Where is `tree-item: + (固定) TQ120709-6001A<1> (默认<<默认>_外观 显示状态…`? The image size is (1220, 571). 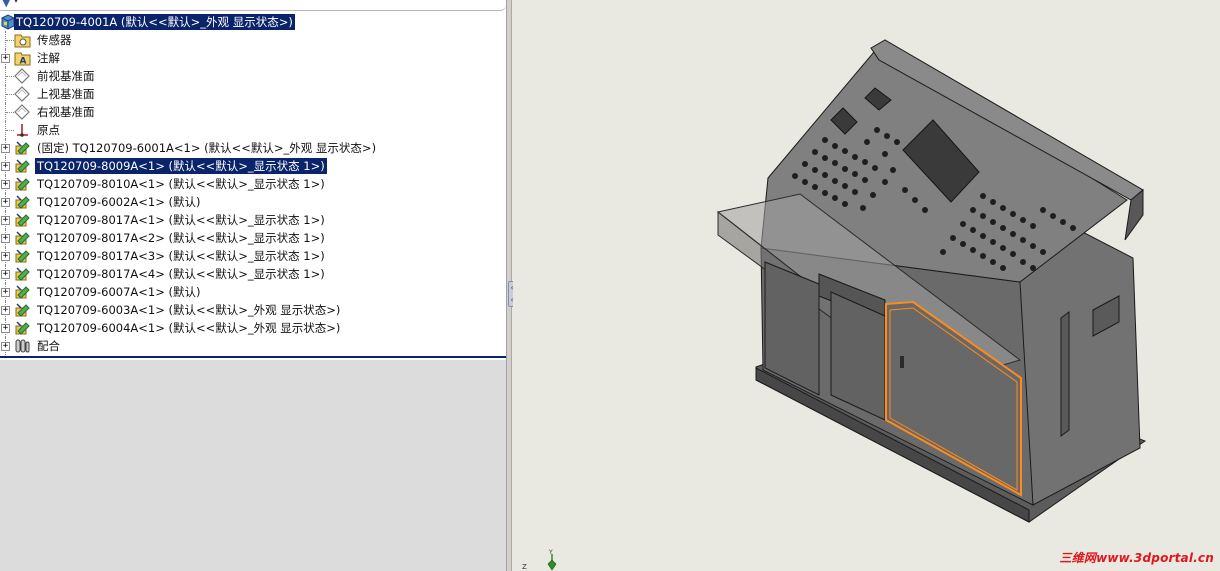 tree-item: + (固定) TQ120709-6001A<1> (默认<<默认>_外观 显示状态… is located at coordinates (253, 148).